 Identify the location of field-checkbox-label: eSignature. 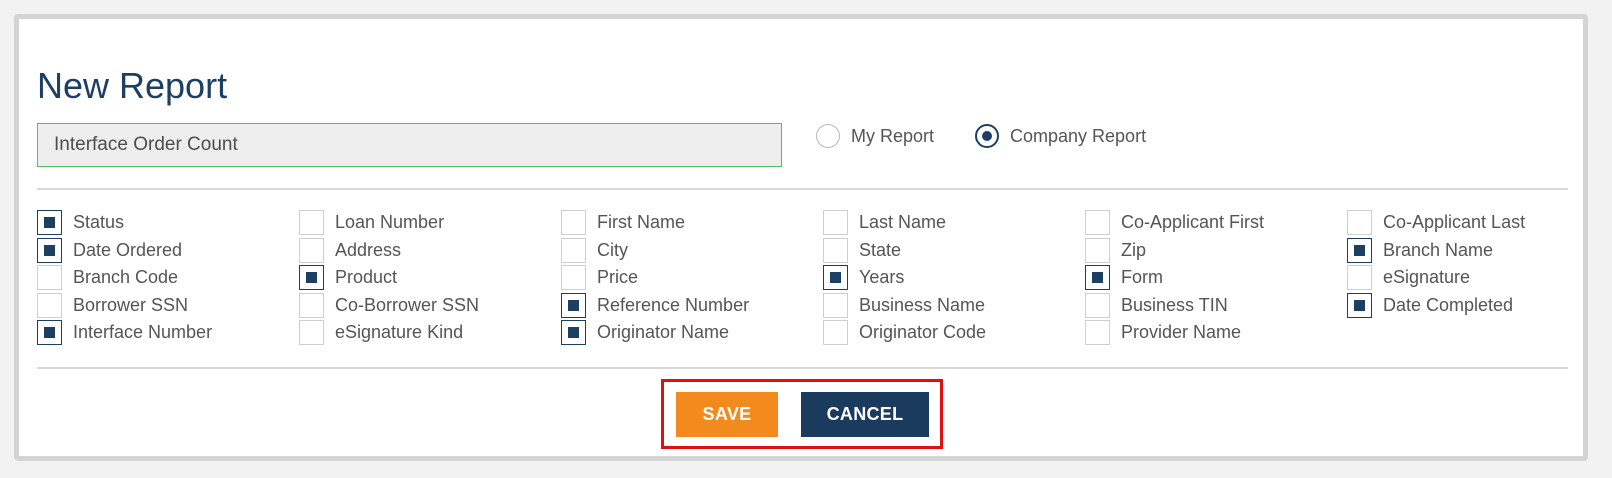
(1427, 277).